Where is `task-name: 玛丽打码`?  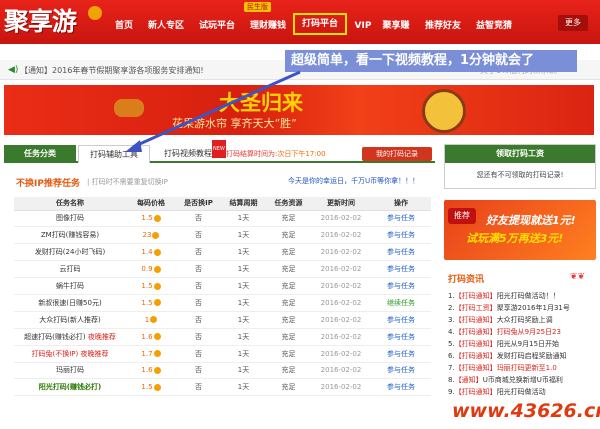
task-name: 玛丽打码 is located at coordinates (70, 371).